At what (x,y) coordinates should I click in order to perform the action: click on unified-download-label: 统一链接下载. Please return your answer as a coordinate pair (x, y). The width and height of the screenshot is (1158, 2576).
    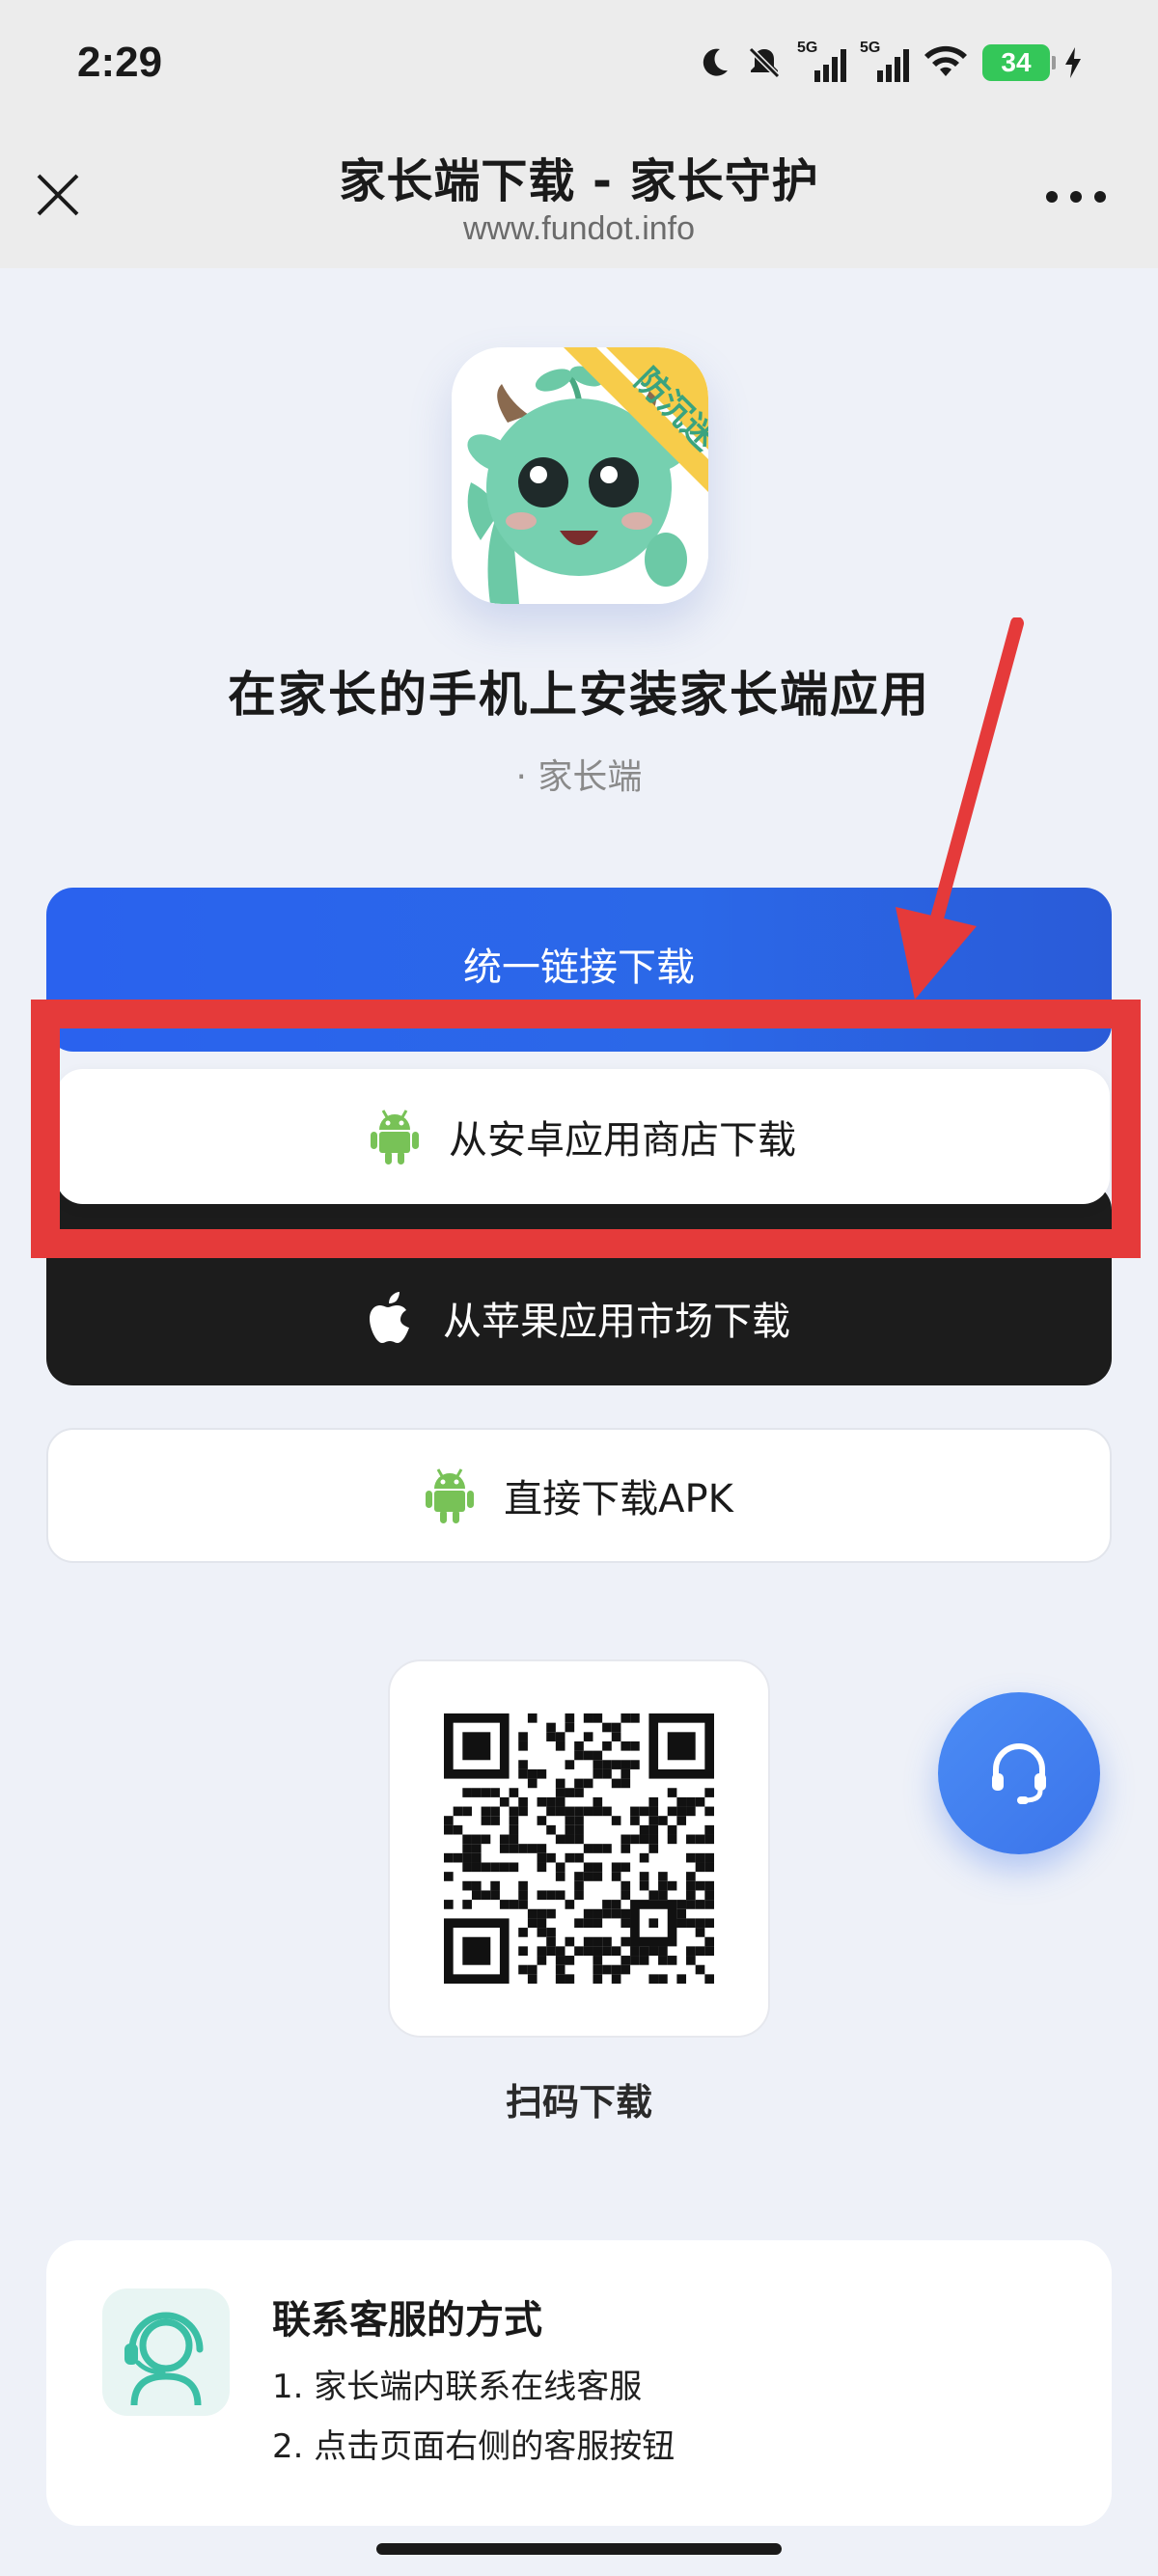
    Looking at the image, I should click on (579, 968).